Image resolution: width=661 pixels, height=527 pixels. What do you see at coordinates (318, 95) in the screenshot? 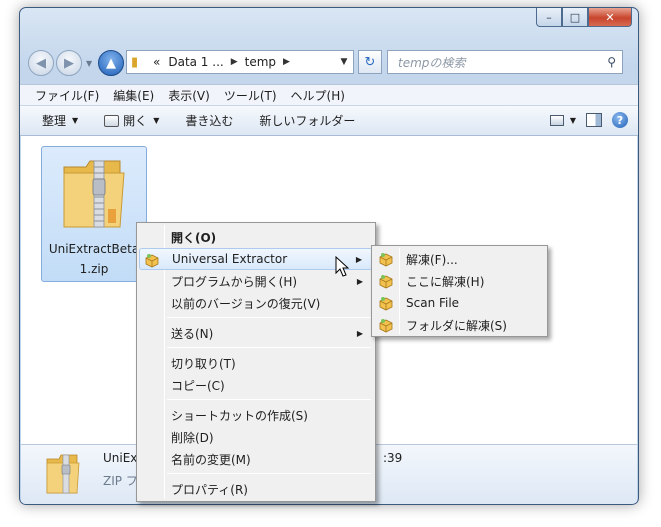
I see `menu-help: ヘルプ(H)` at bounding box center [318, 95].